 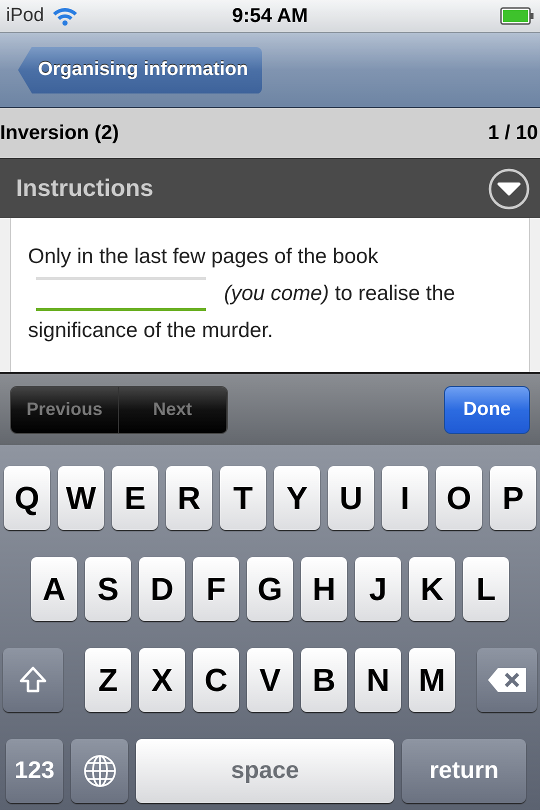 I want to click on progress-counter: 1 / 10, so click(x=513, y=133).